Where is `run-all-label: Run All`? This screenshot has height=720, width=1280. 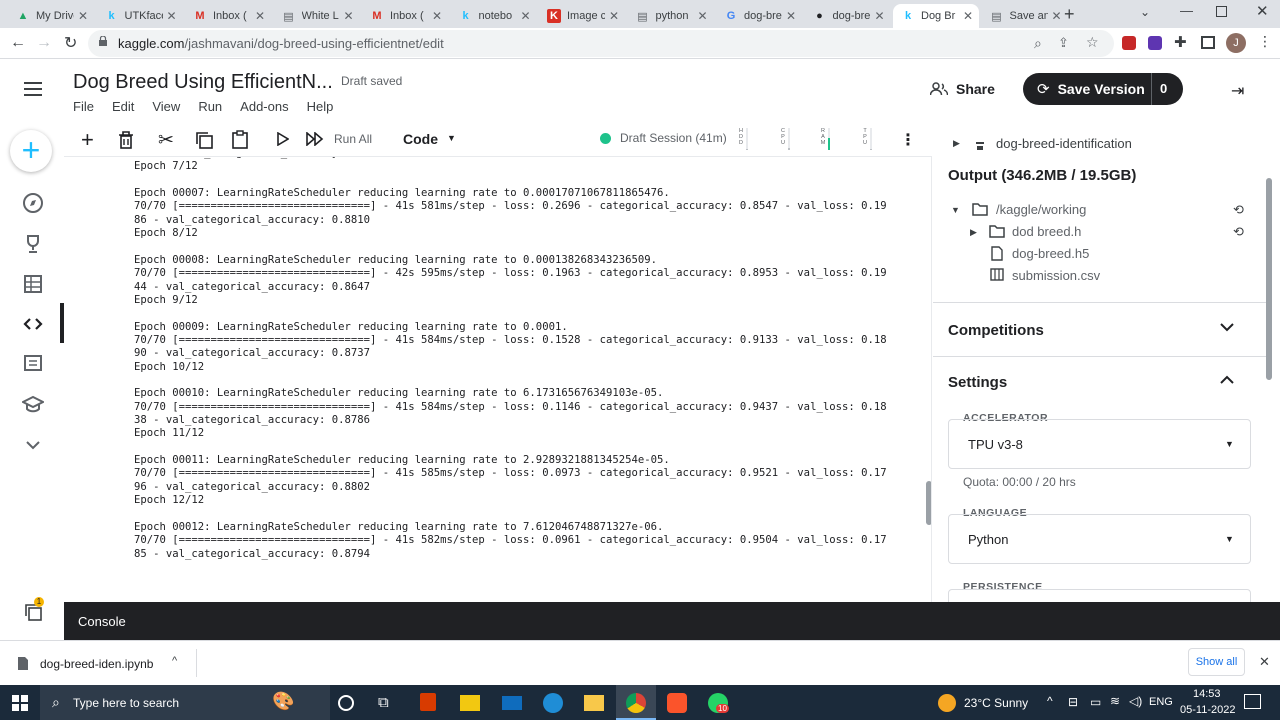
run-all-label: Run All is located at coordinates (353, 139).